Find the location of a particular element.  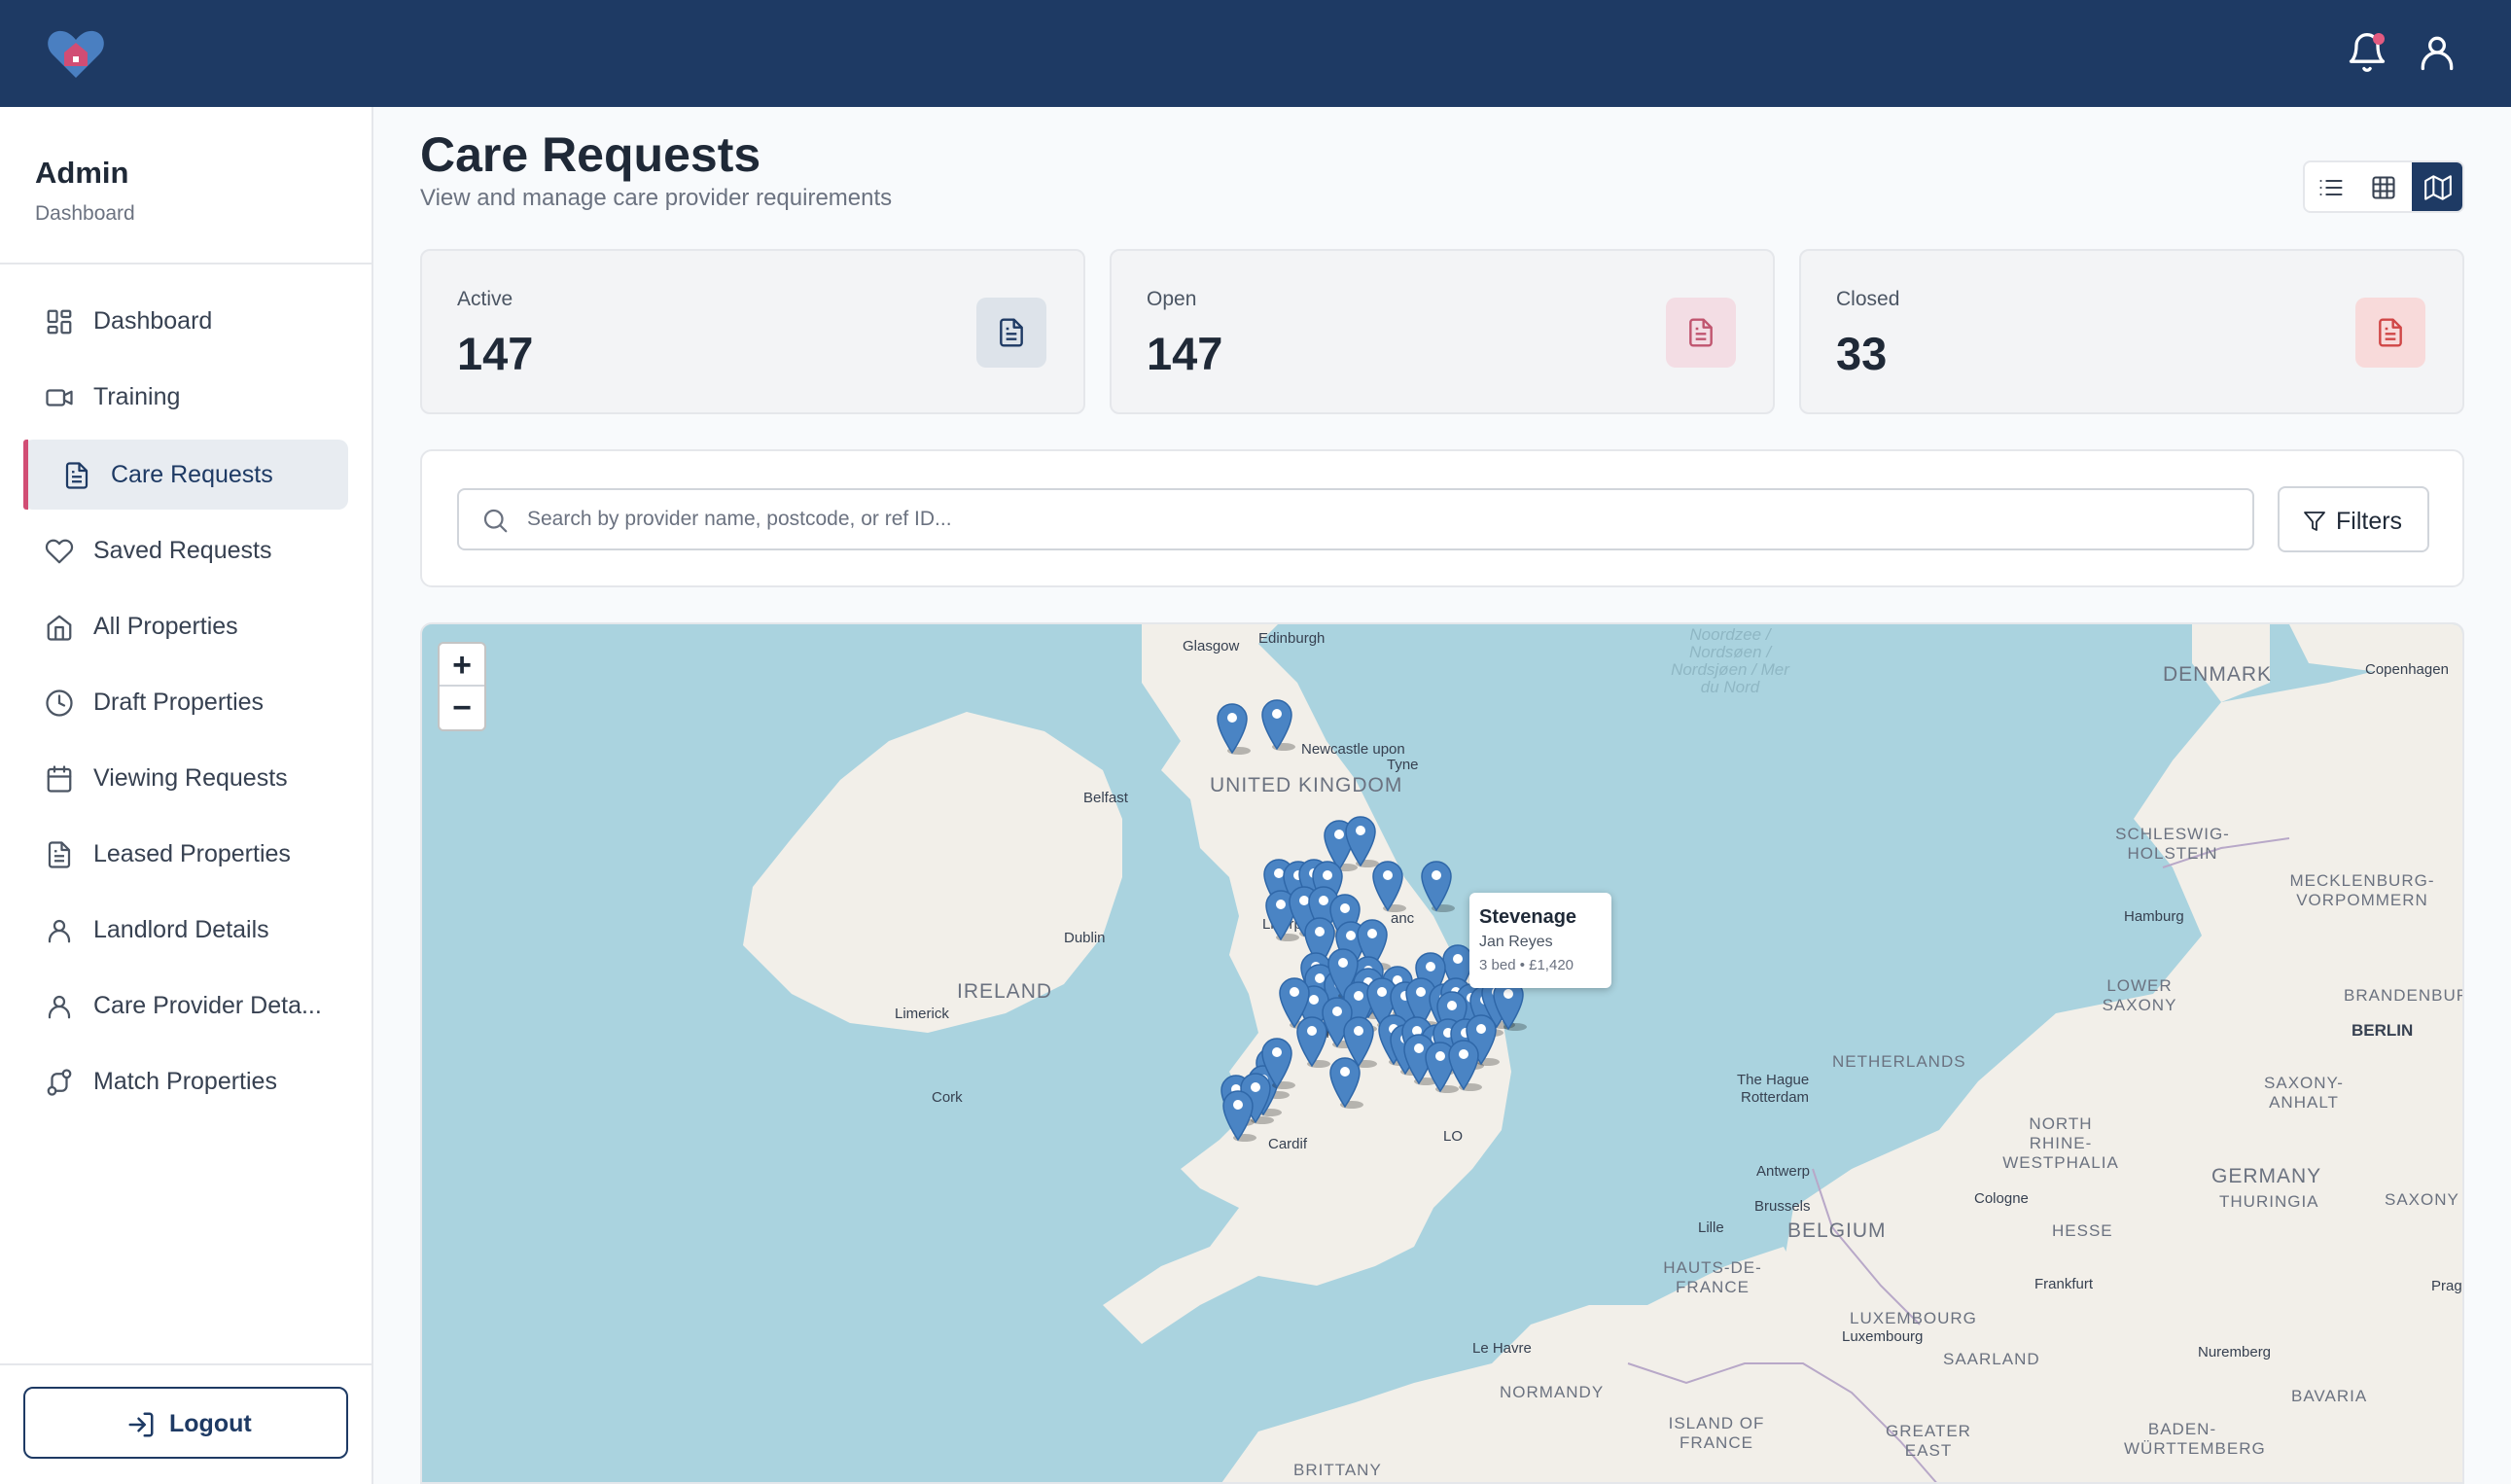

sidebar-item-label: Landlord Details is located at coordinates (181, 930).